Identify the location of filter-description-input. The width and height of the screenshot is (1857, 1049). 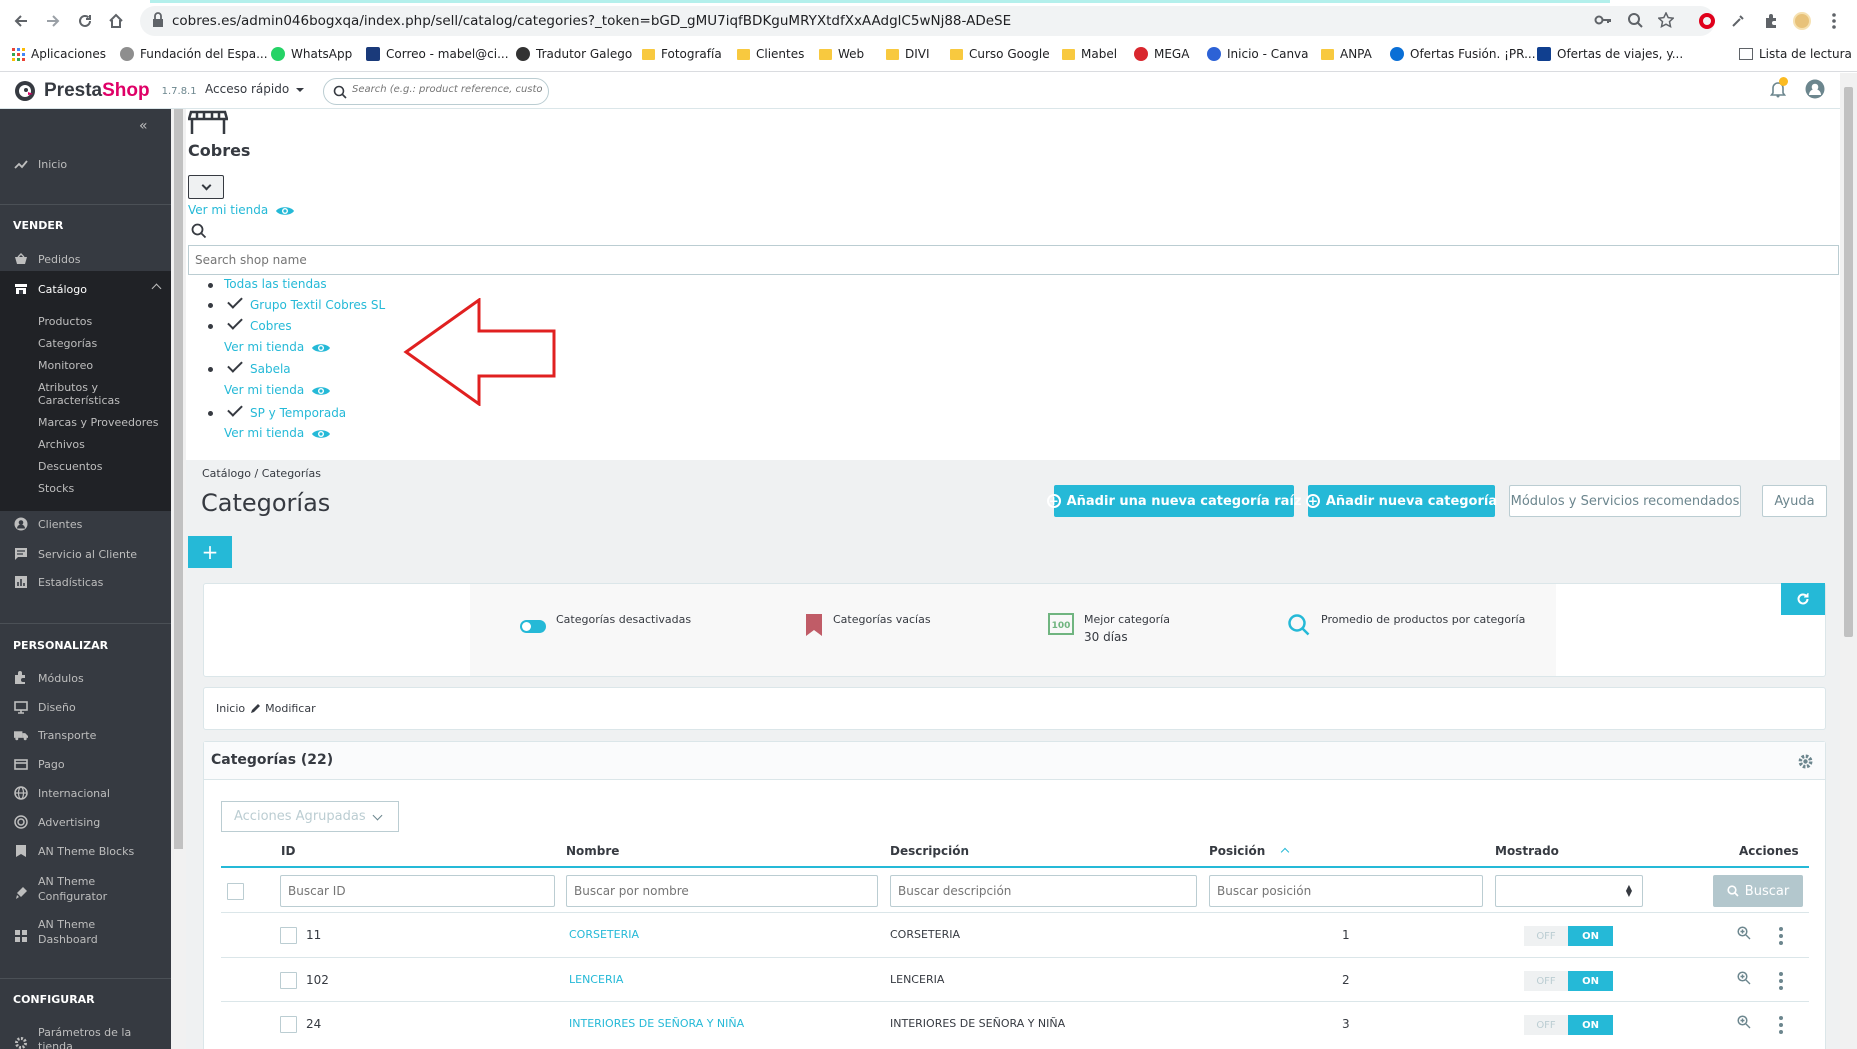
(1035, 891).